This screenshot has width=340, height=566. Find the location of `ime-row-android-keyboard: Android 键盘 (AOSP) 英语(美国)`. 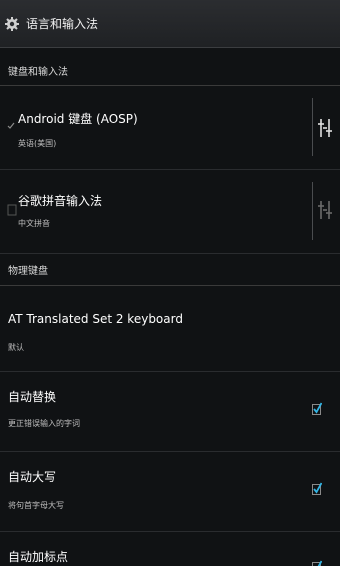

ime-row-android-keyboard: Android 键盘 (AOSP) 英语(美国) is located at coordinates (170, 128).